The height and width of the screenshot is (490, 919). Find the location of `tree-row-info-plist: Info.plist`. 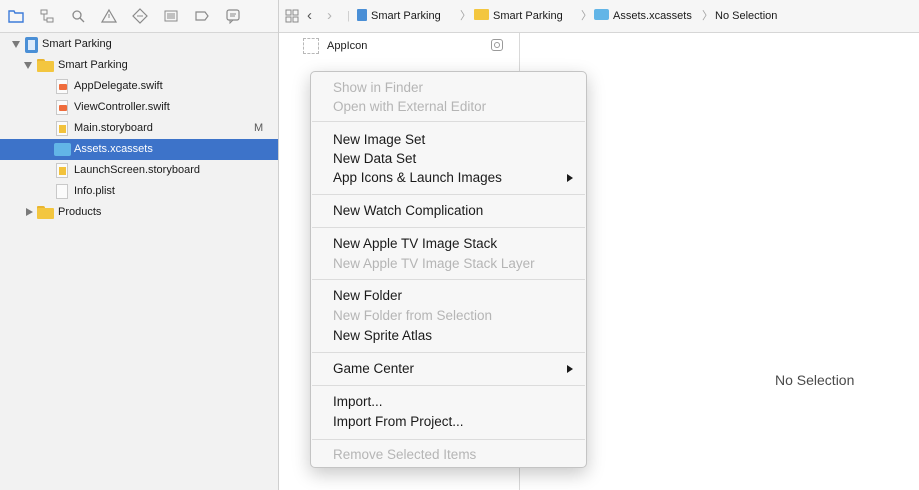

tree-row-info-plist: Info.plist is located at coordinates (139, 191).